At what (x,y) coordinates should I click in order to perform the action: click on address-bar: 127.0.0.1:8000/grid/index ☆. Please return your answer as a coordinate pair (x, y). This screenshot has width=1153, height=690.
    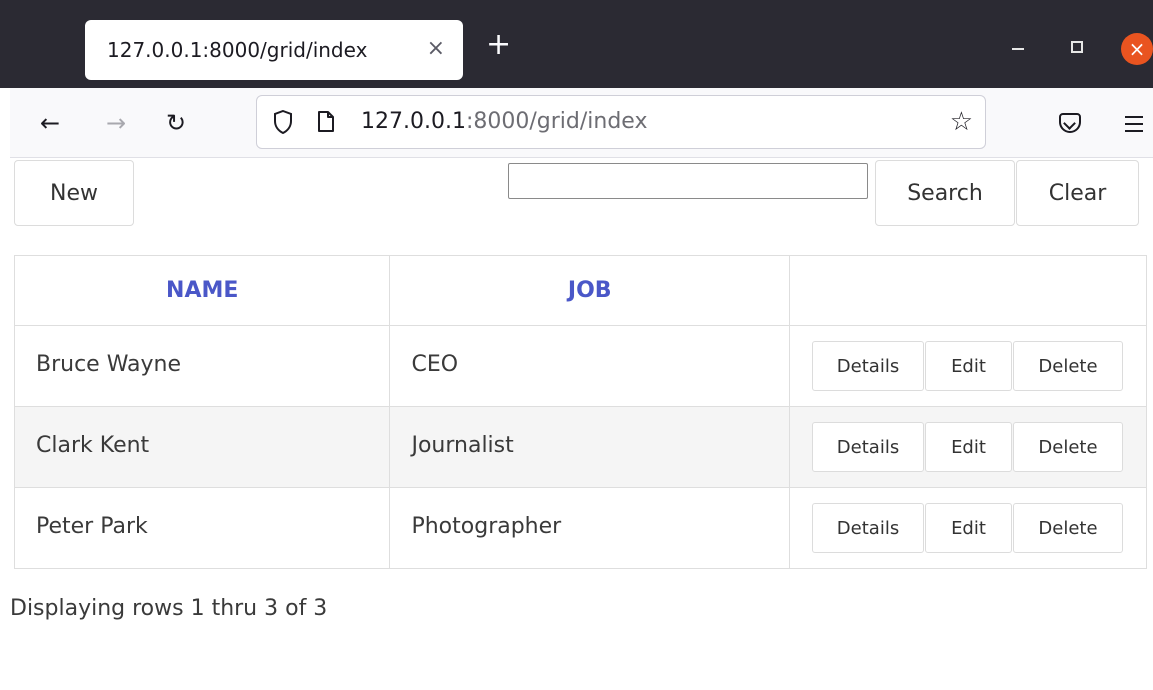
    Looking at the image, I should click on (621, 122).